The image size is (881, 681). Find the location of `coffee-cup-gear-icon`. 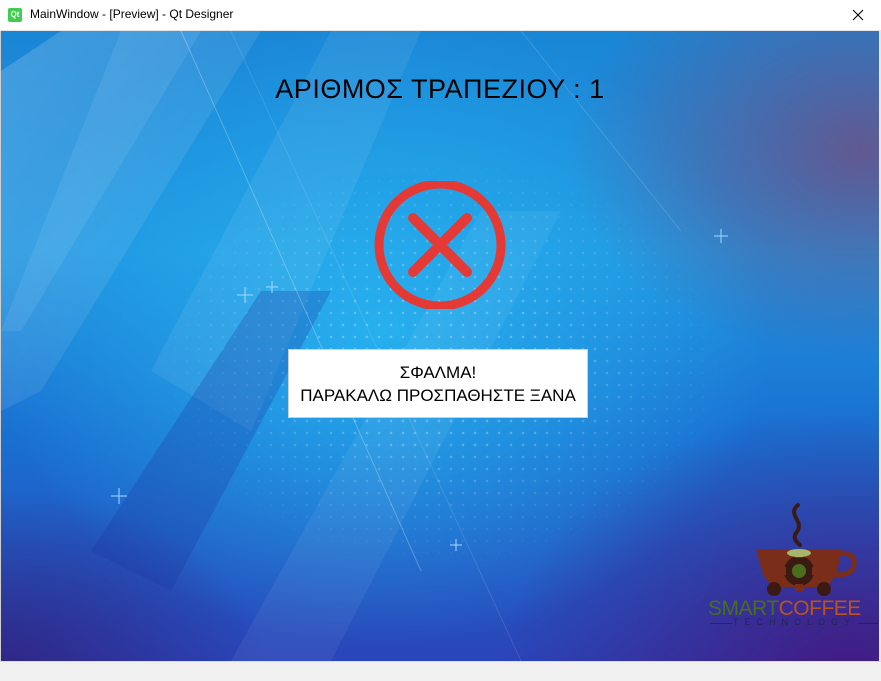

coffee-cup-gear-icon is located at coordinates (806, 549).